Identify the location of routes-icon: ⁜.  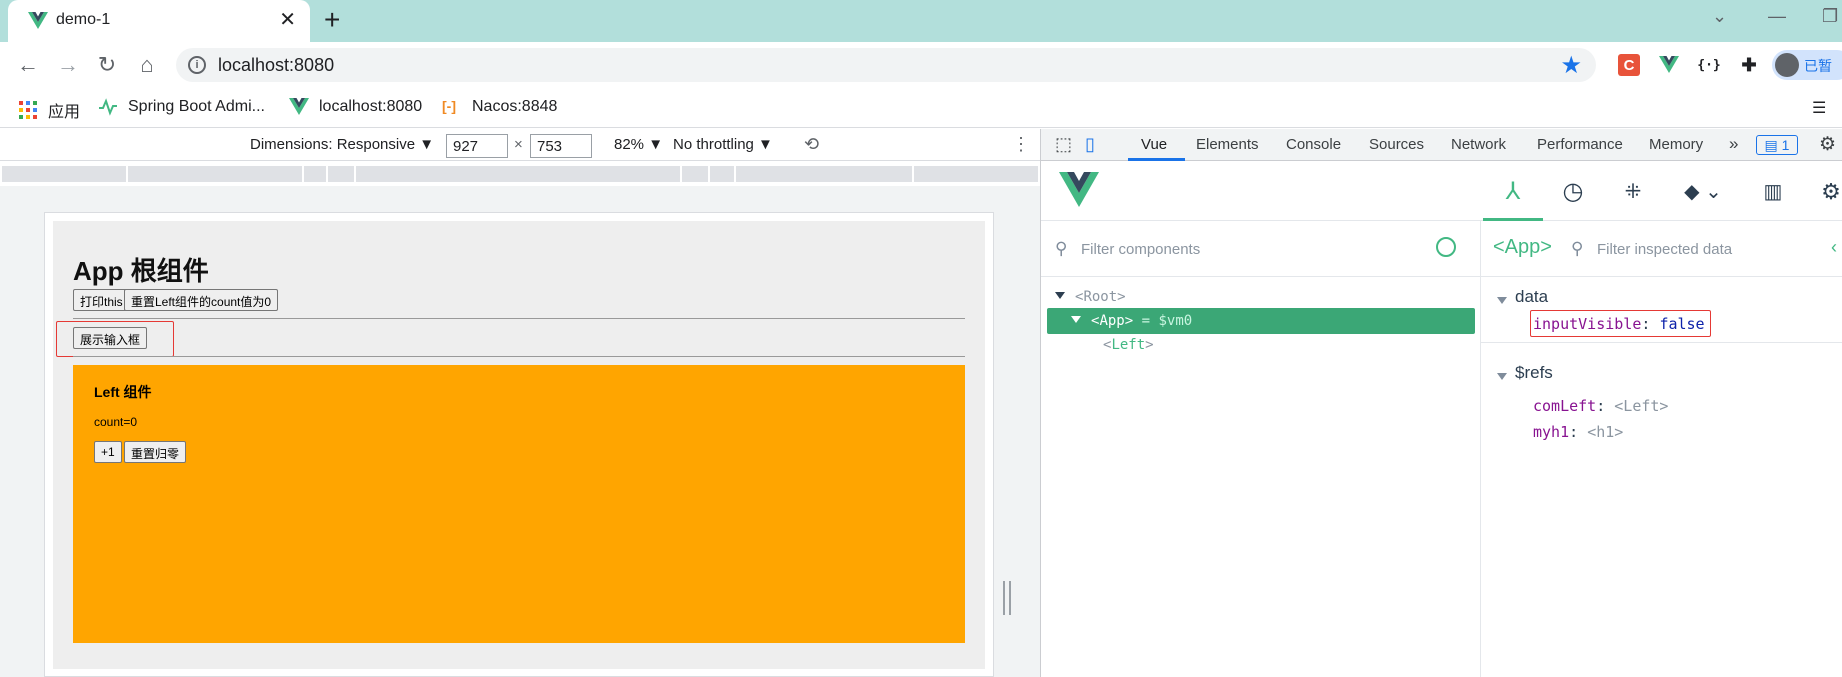
(1633, 192).